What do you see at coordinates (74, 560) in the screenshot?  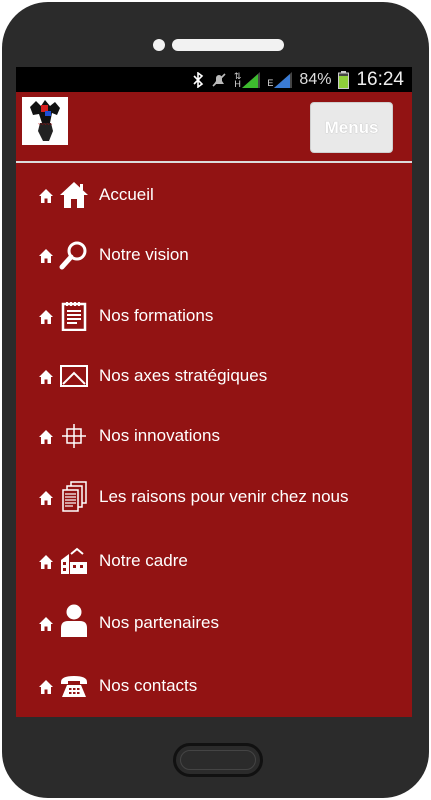 I see `building-icon` at bounding box center [74, 560].